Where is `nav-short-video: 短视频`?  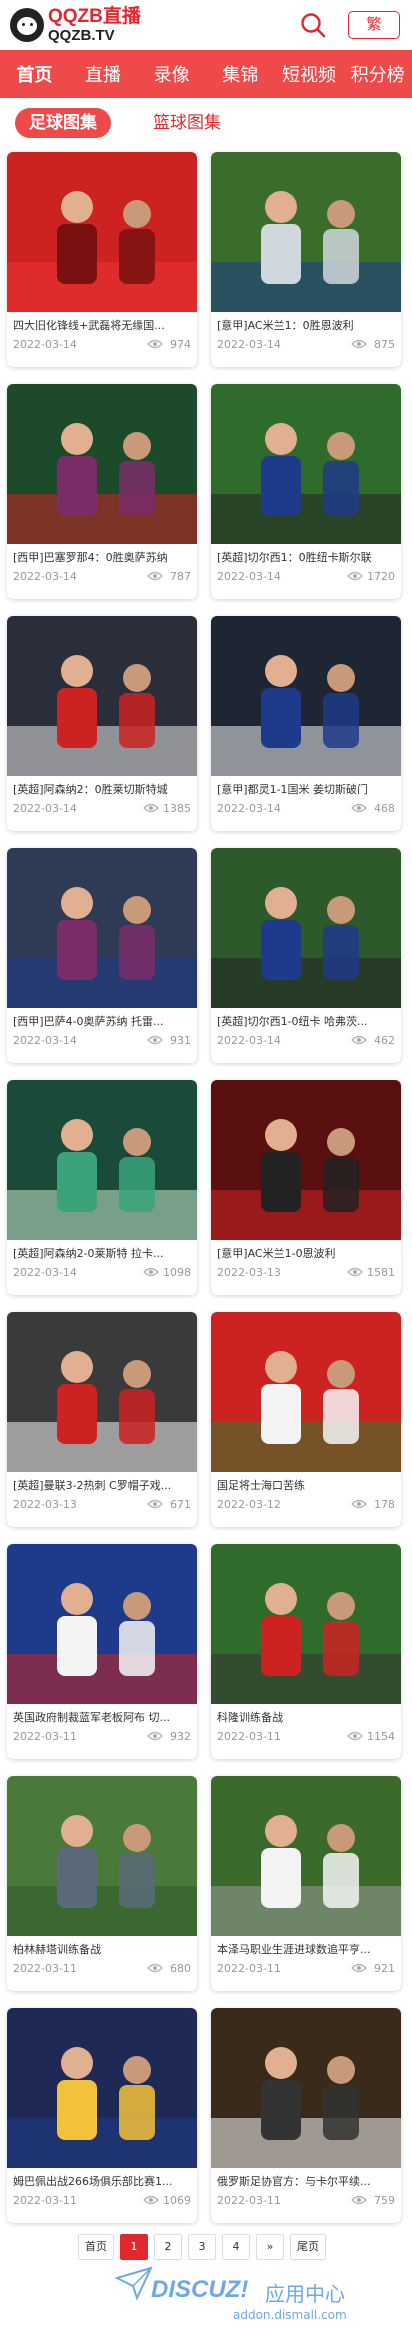
nav-short-video: 短视频 is located at coordinates (309, 74).